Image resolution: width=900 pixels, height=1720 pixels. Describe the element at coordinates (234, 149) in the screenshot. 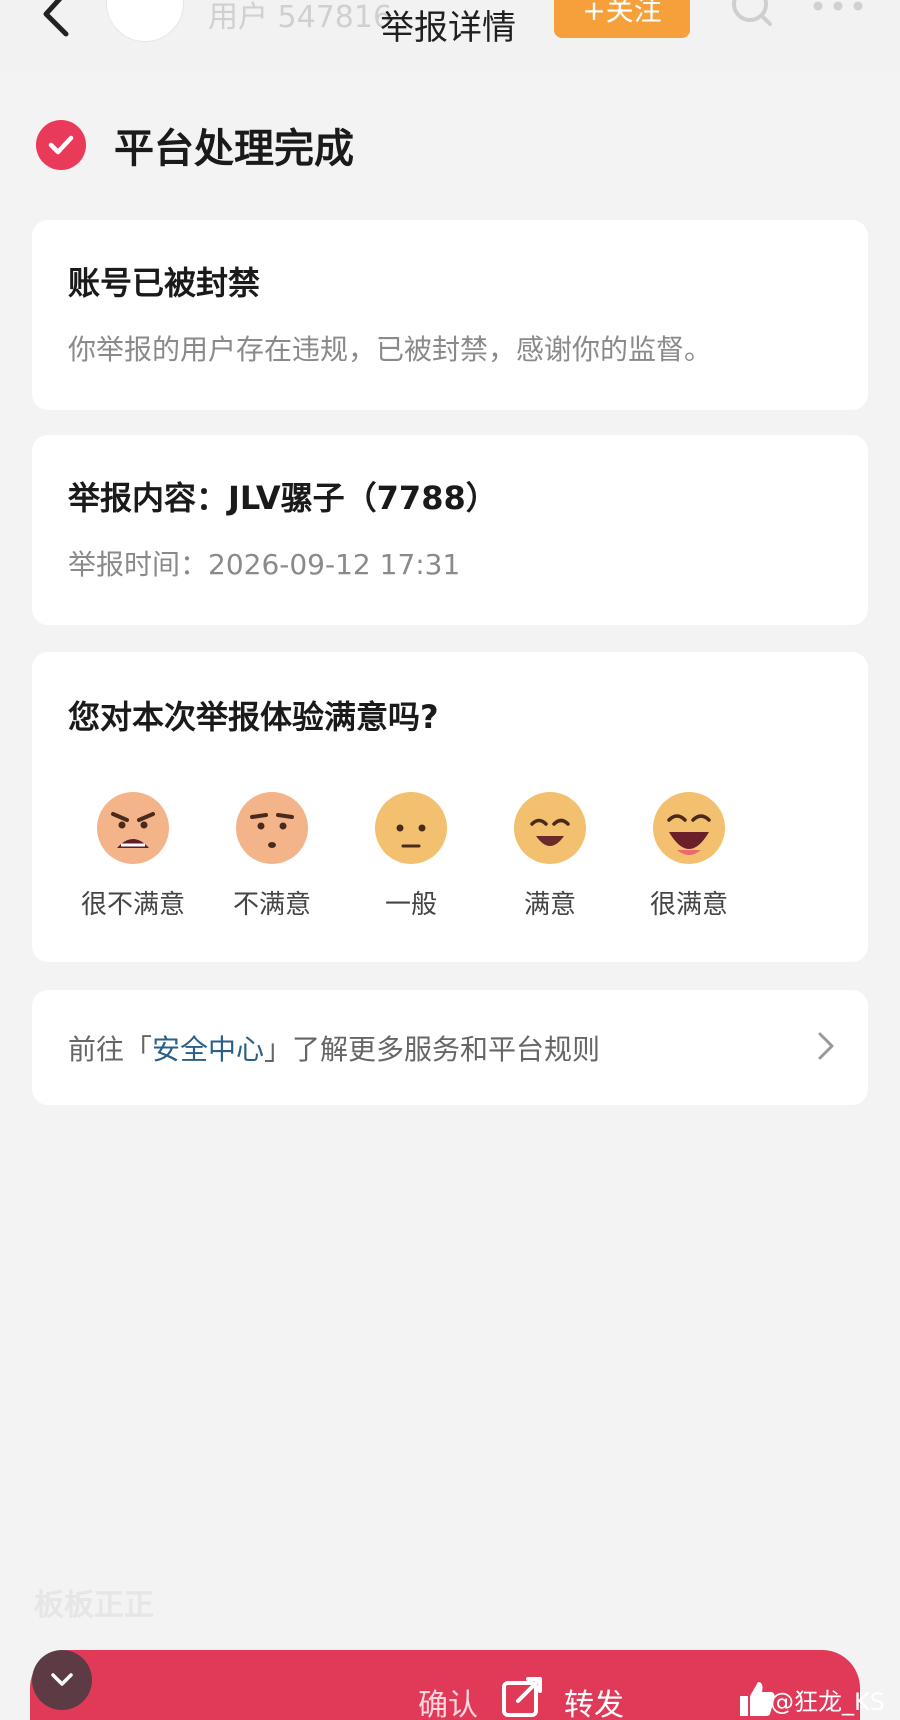

I see `status-title: 平台处理完成` at that location.